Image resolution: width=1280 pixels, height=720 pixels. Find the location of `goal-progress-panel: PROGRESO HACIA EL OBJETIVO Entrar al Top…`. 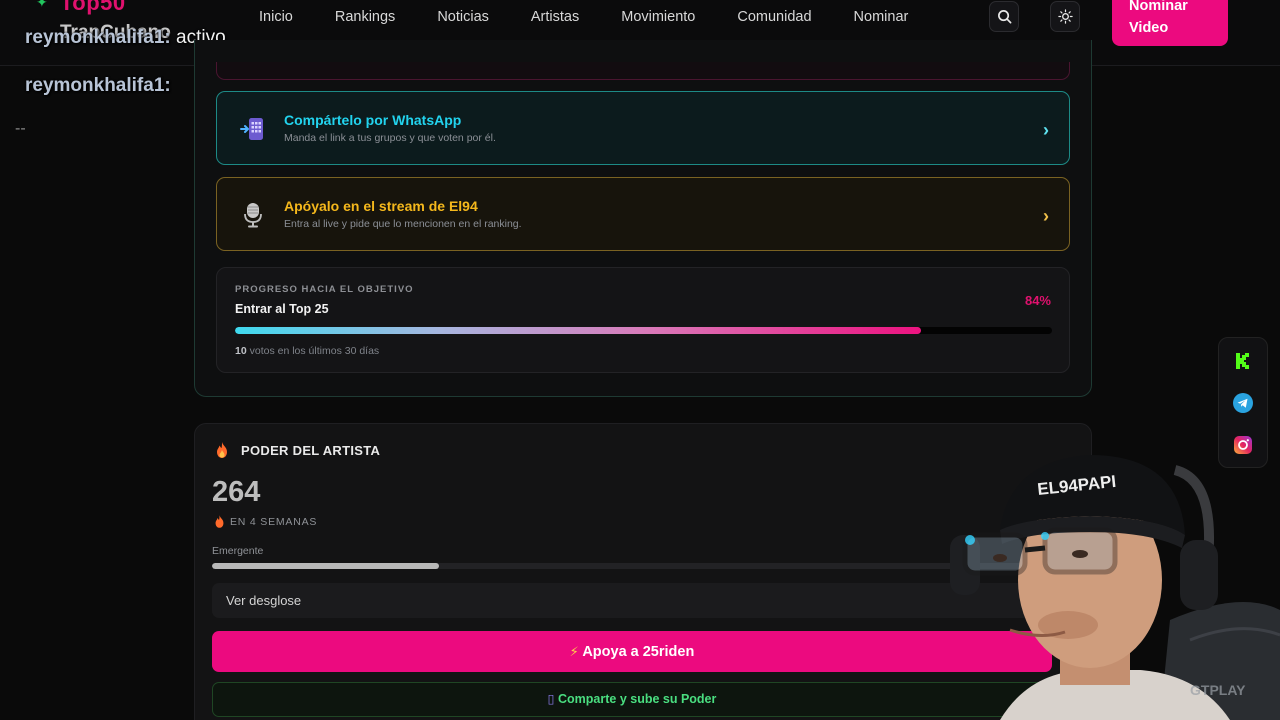

goal-progress-panel: PROGRESO HACIA EL OBJETIVO Entrar al Top… is located at coordinates (643, 320).